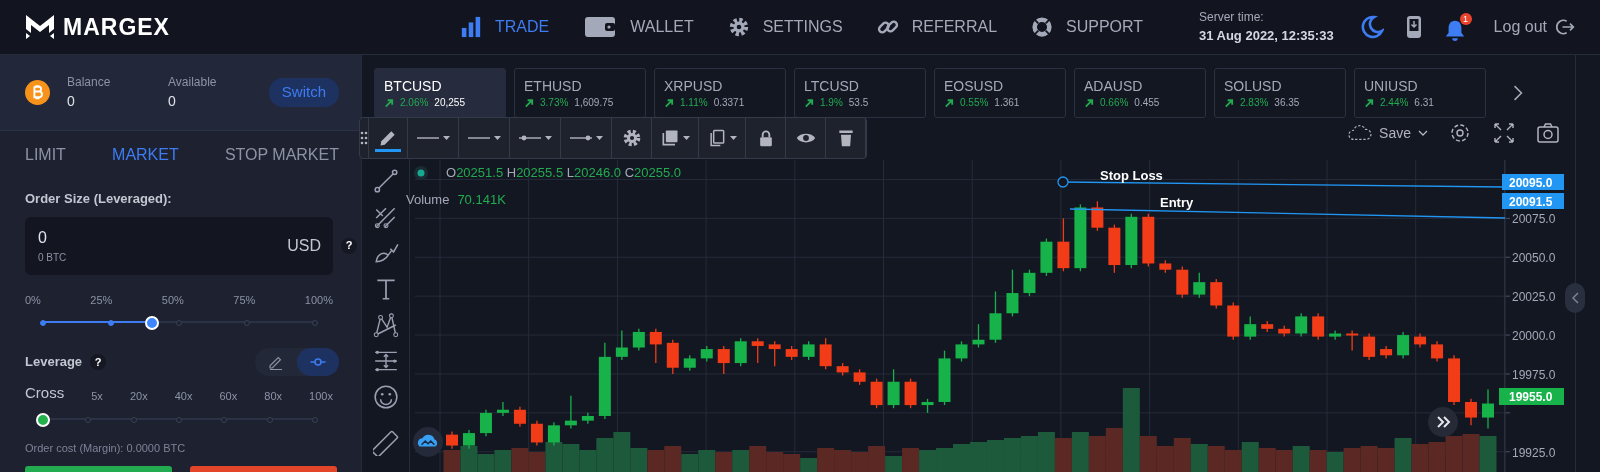 The image size is (1600, 472). What do you see at coordinates (1114, 102) in the screenshot?
I see `price-change: 0.66%` at bounding box center [1114, 102].